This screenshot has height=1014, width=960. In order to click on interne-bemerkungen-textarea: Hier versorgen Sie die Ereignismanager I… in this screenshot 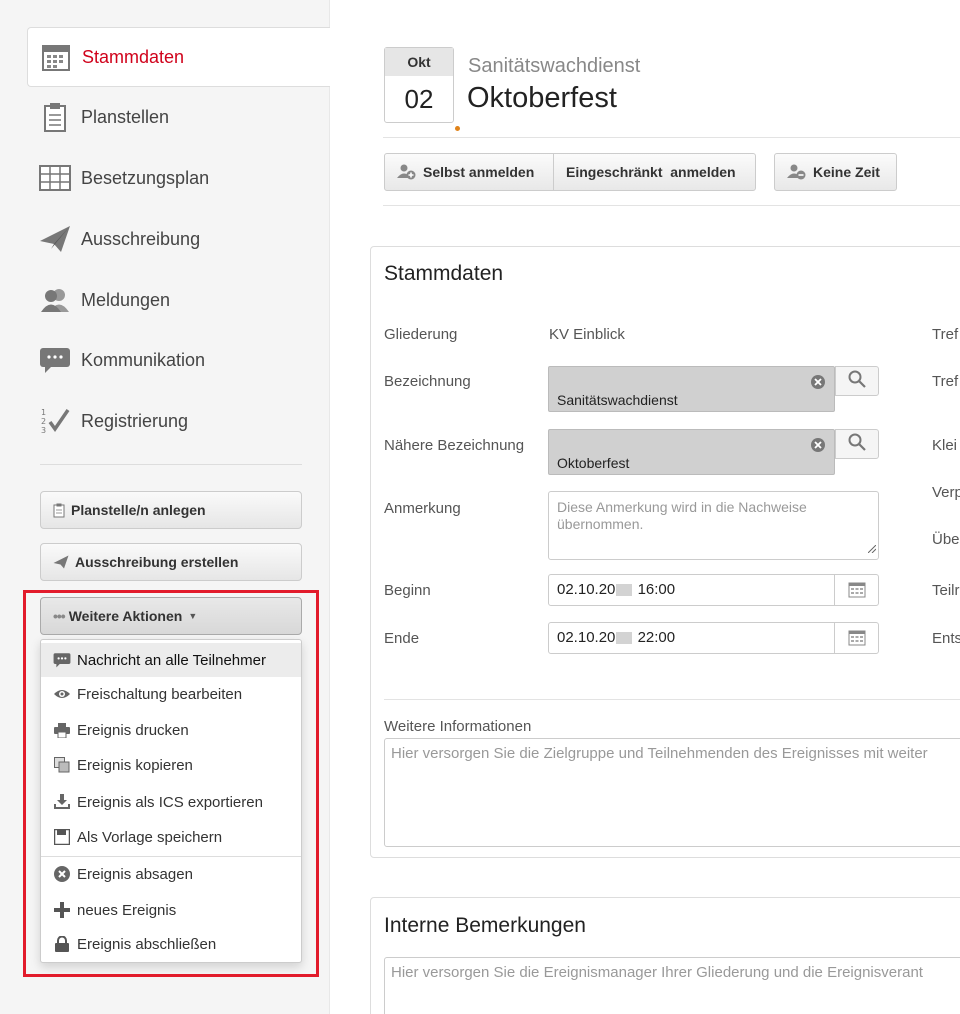, I will do `click(672, 985)`.